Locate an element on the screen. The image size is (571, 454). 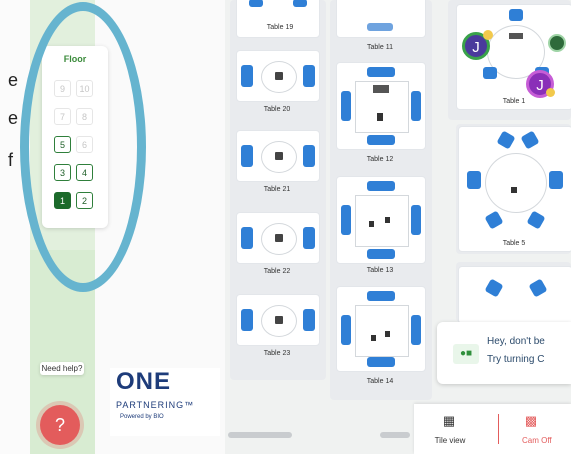
cut-off-text-3: f is located at coordinates (11, 160).